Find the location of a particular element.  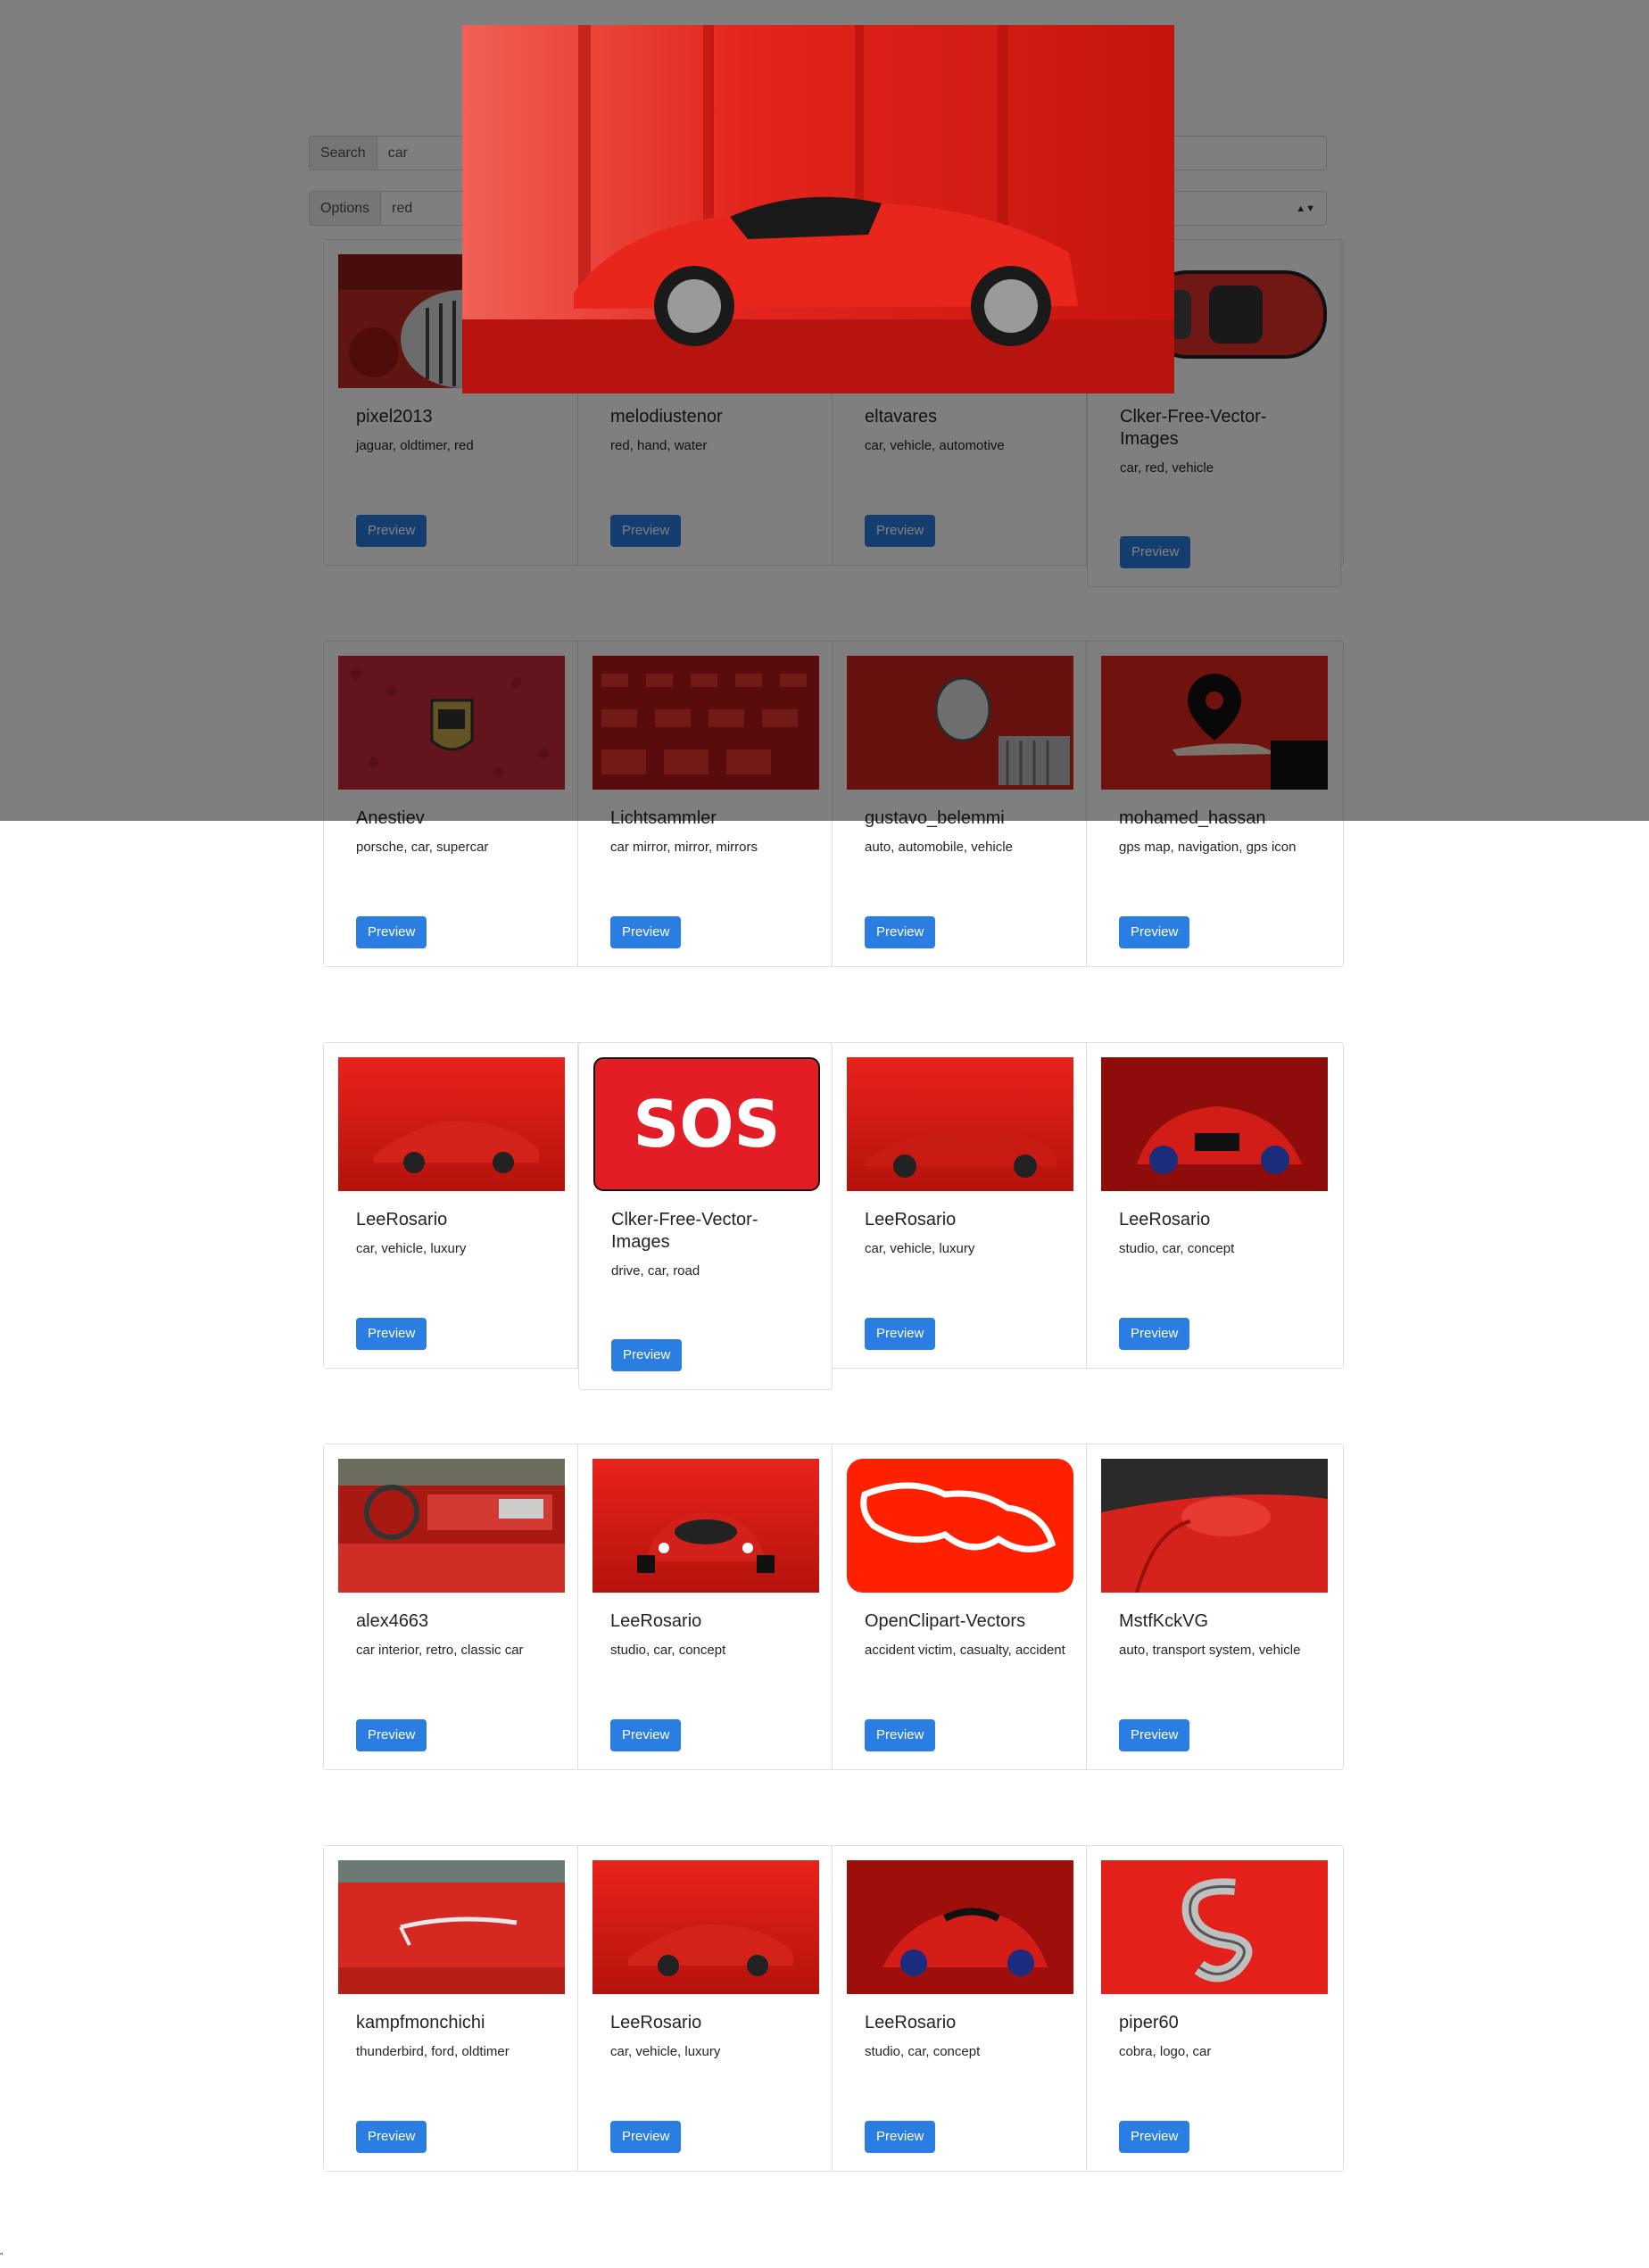

image-tags: accident victim, casualty, accident is located at coordinates (965, 1650).